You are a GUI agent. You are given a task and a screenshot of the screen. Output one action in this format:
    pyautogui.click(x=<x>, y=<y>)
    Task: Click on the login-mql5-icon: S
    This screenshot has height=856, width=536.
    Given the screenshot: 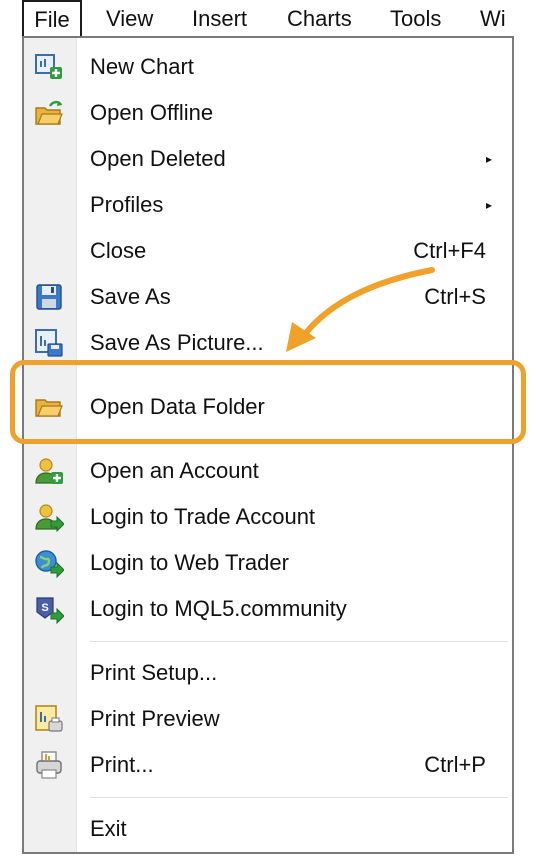 What is the action you would take?
    pyautogui.click(x=50, y=610)
    